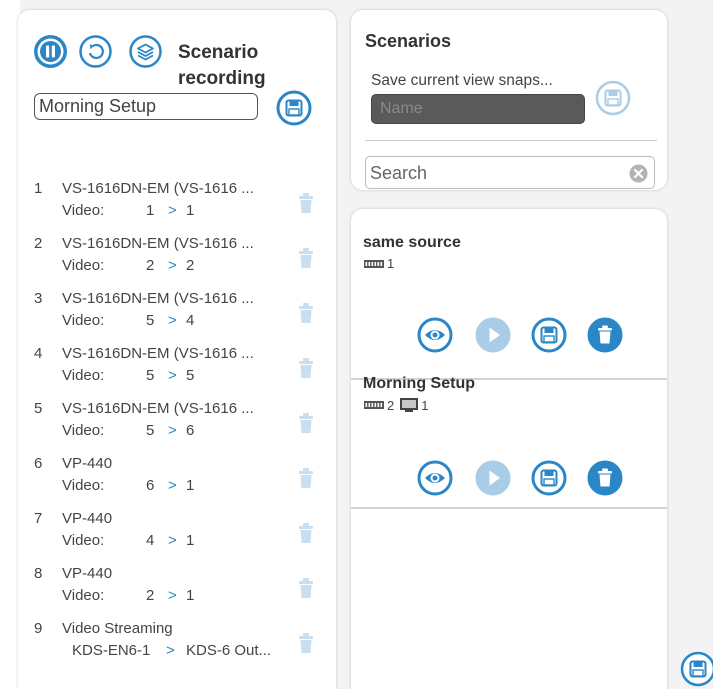 This screenshot has height=689, width=713. What do you see at coordinates (409, 405) in the screenshot?
I see `display-icon` at bounding box center [409, 405].